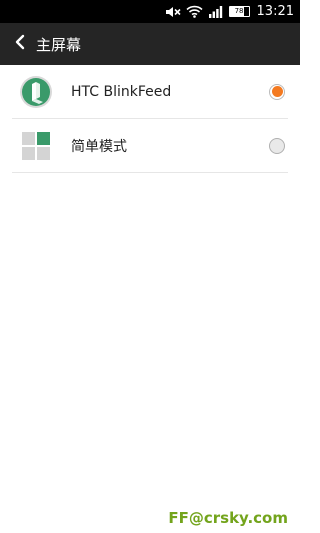 This screenshot has width=320, height=533. What do you see at coordinates (121, 91) in the screenshot?
I see `option-label: HTC BlinkFeed` at bounding box center [121, 91].